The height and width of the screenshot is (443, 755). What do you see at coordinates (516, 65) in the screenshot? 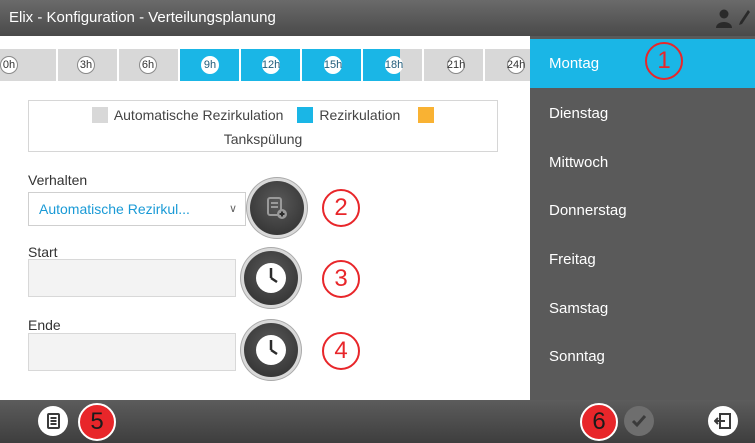
I see `tick-24h: 24h` at bounding box center [516, 65].